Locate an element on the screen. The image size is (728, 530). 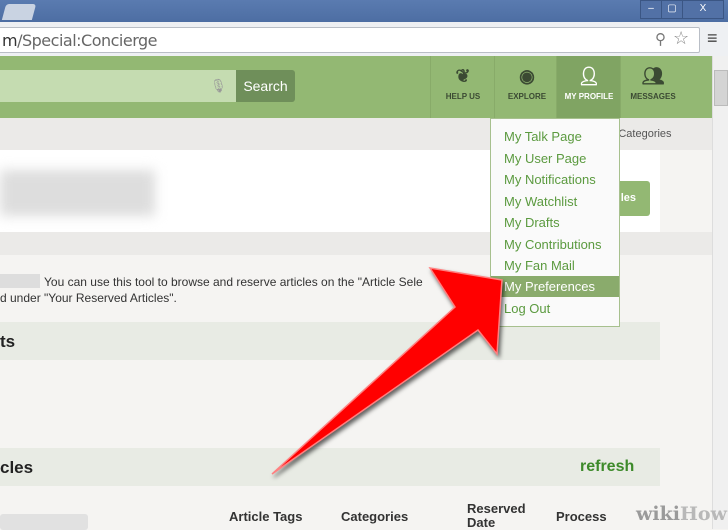
red-arrow-annotation is located at coordinates (387, 370).